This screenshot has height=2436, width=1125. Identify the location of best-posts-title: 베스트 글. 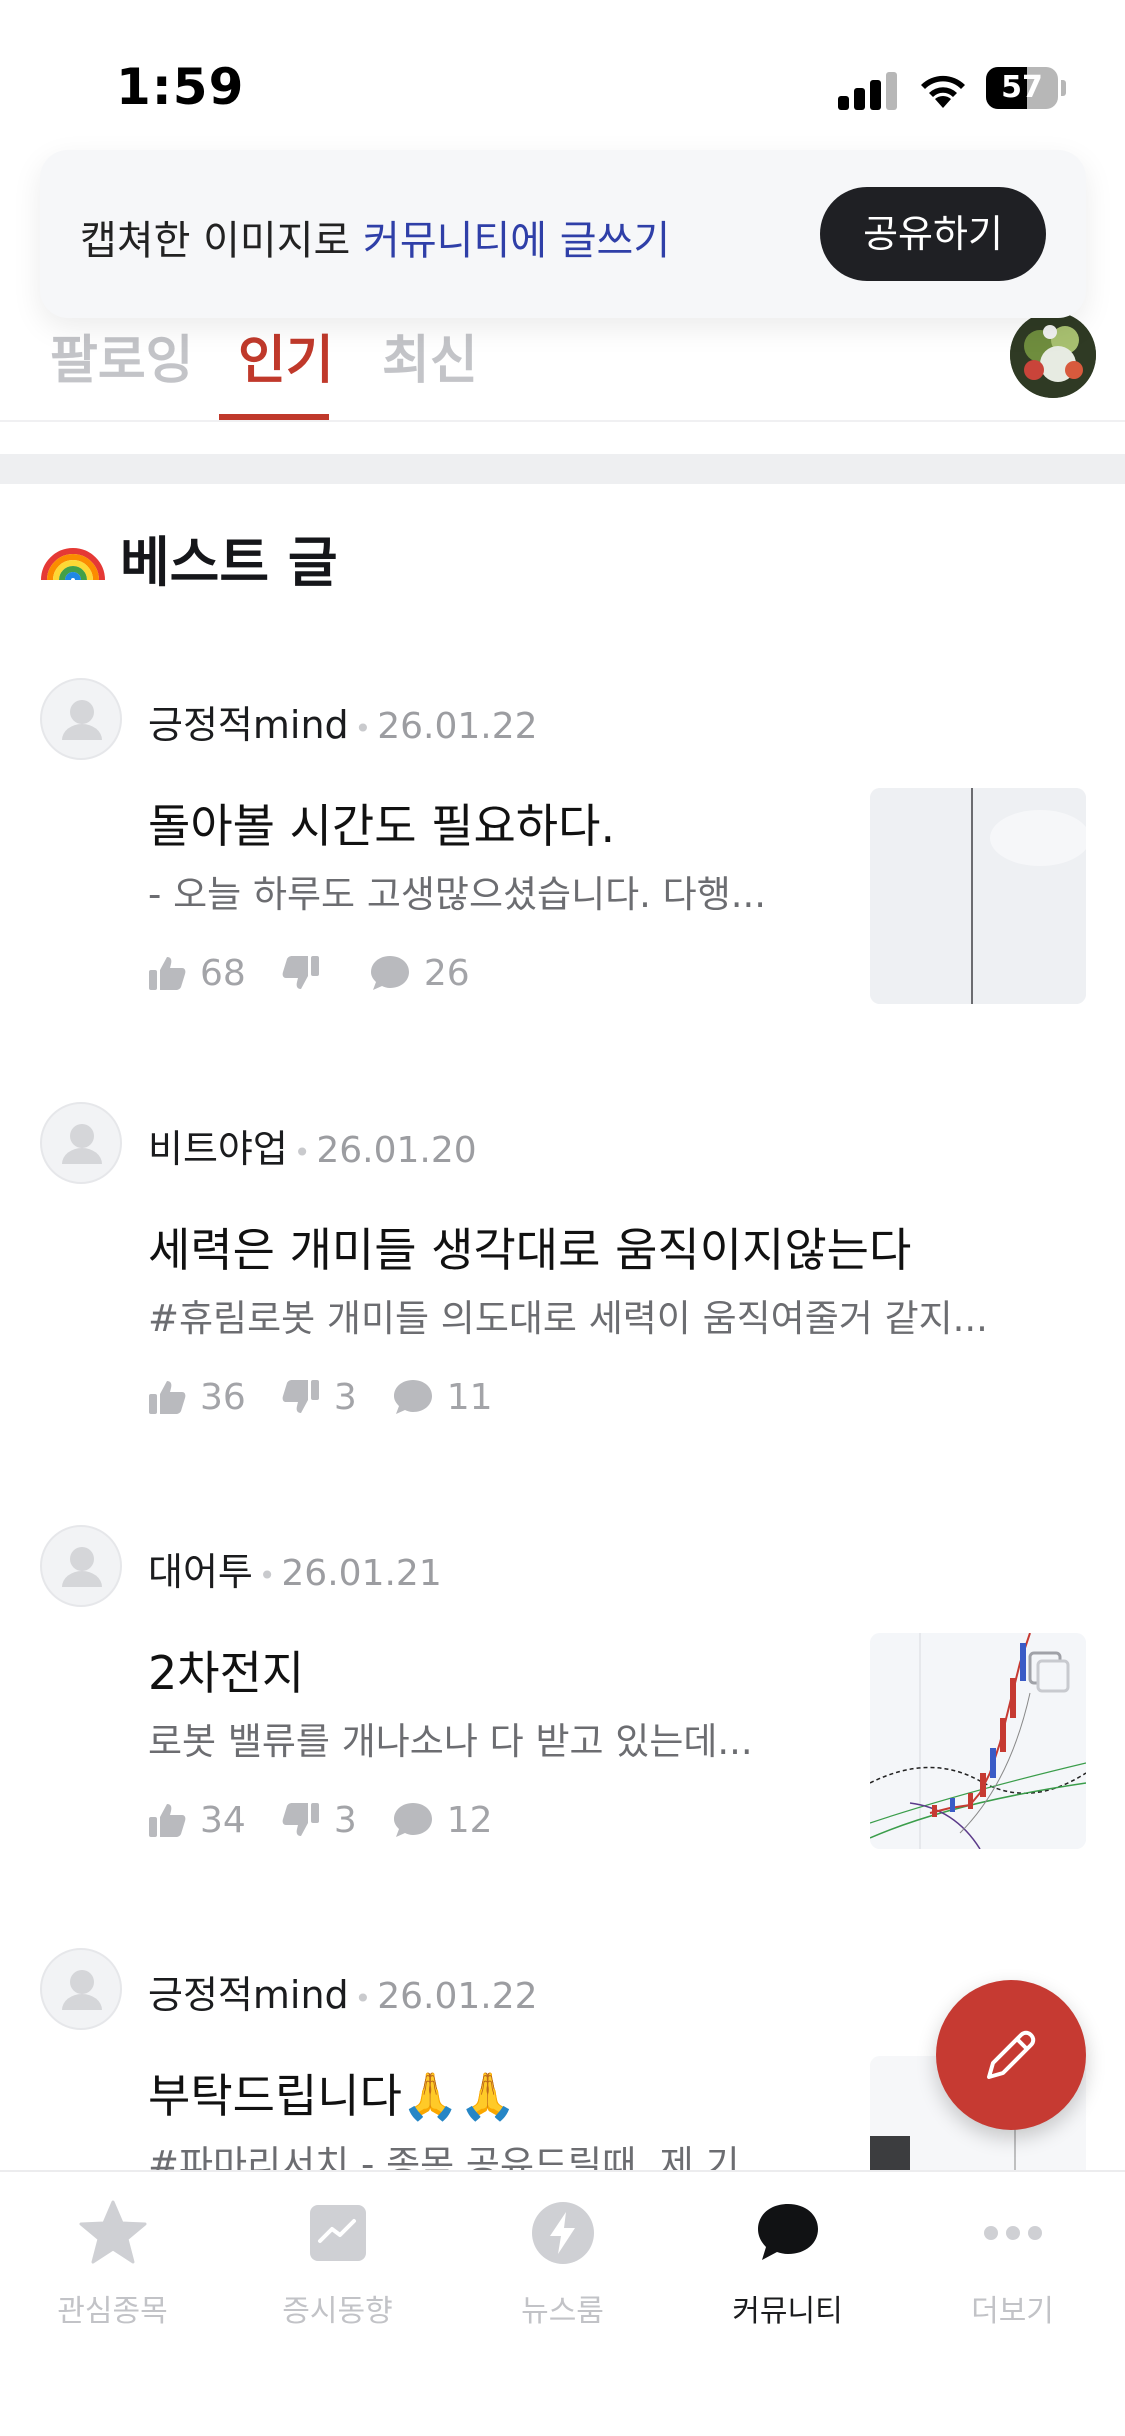
(229, 562).